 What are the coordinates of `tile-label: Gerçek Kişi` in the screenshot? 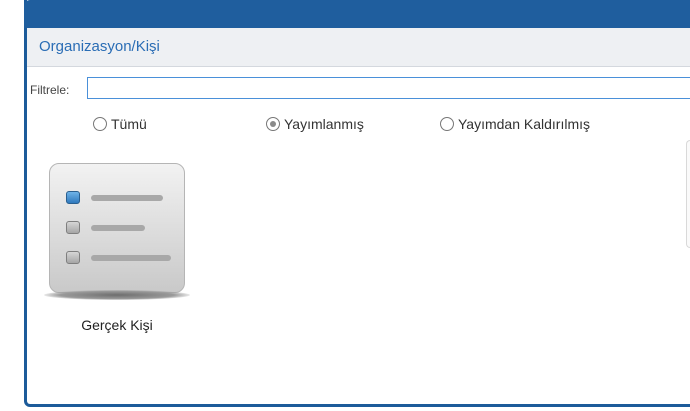 It's located at (117, 325).